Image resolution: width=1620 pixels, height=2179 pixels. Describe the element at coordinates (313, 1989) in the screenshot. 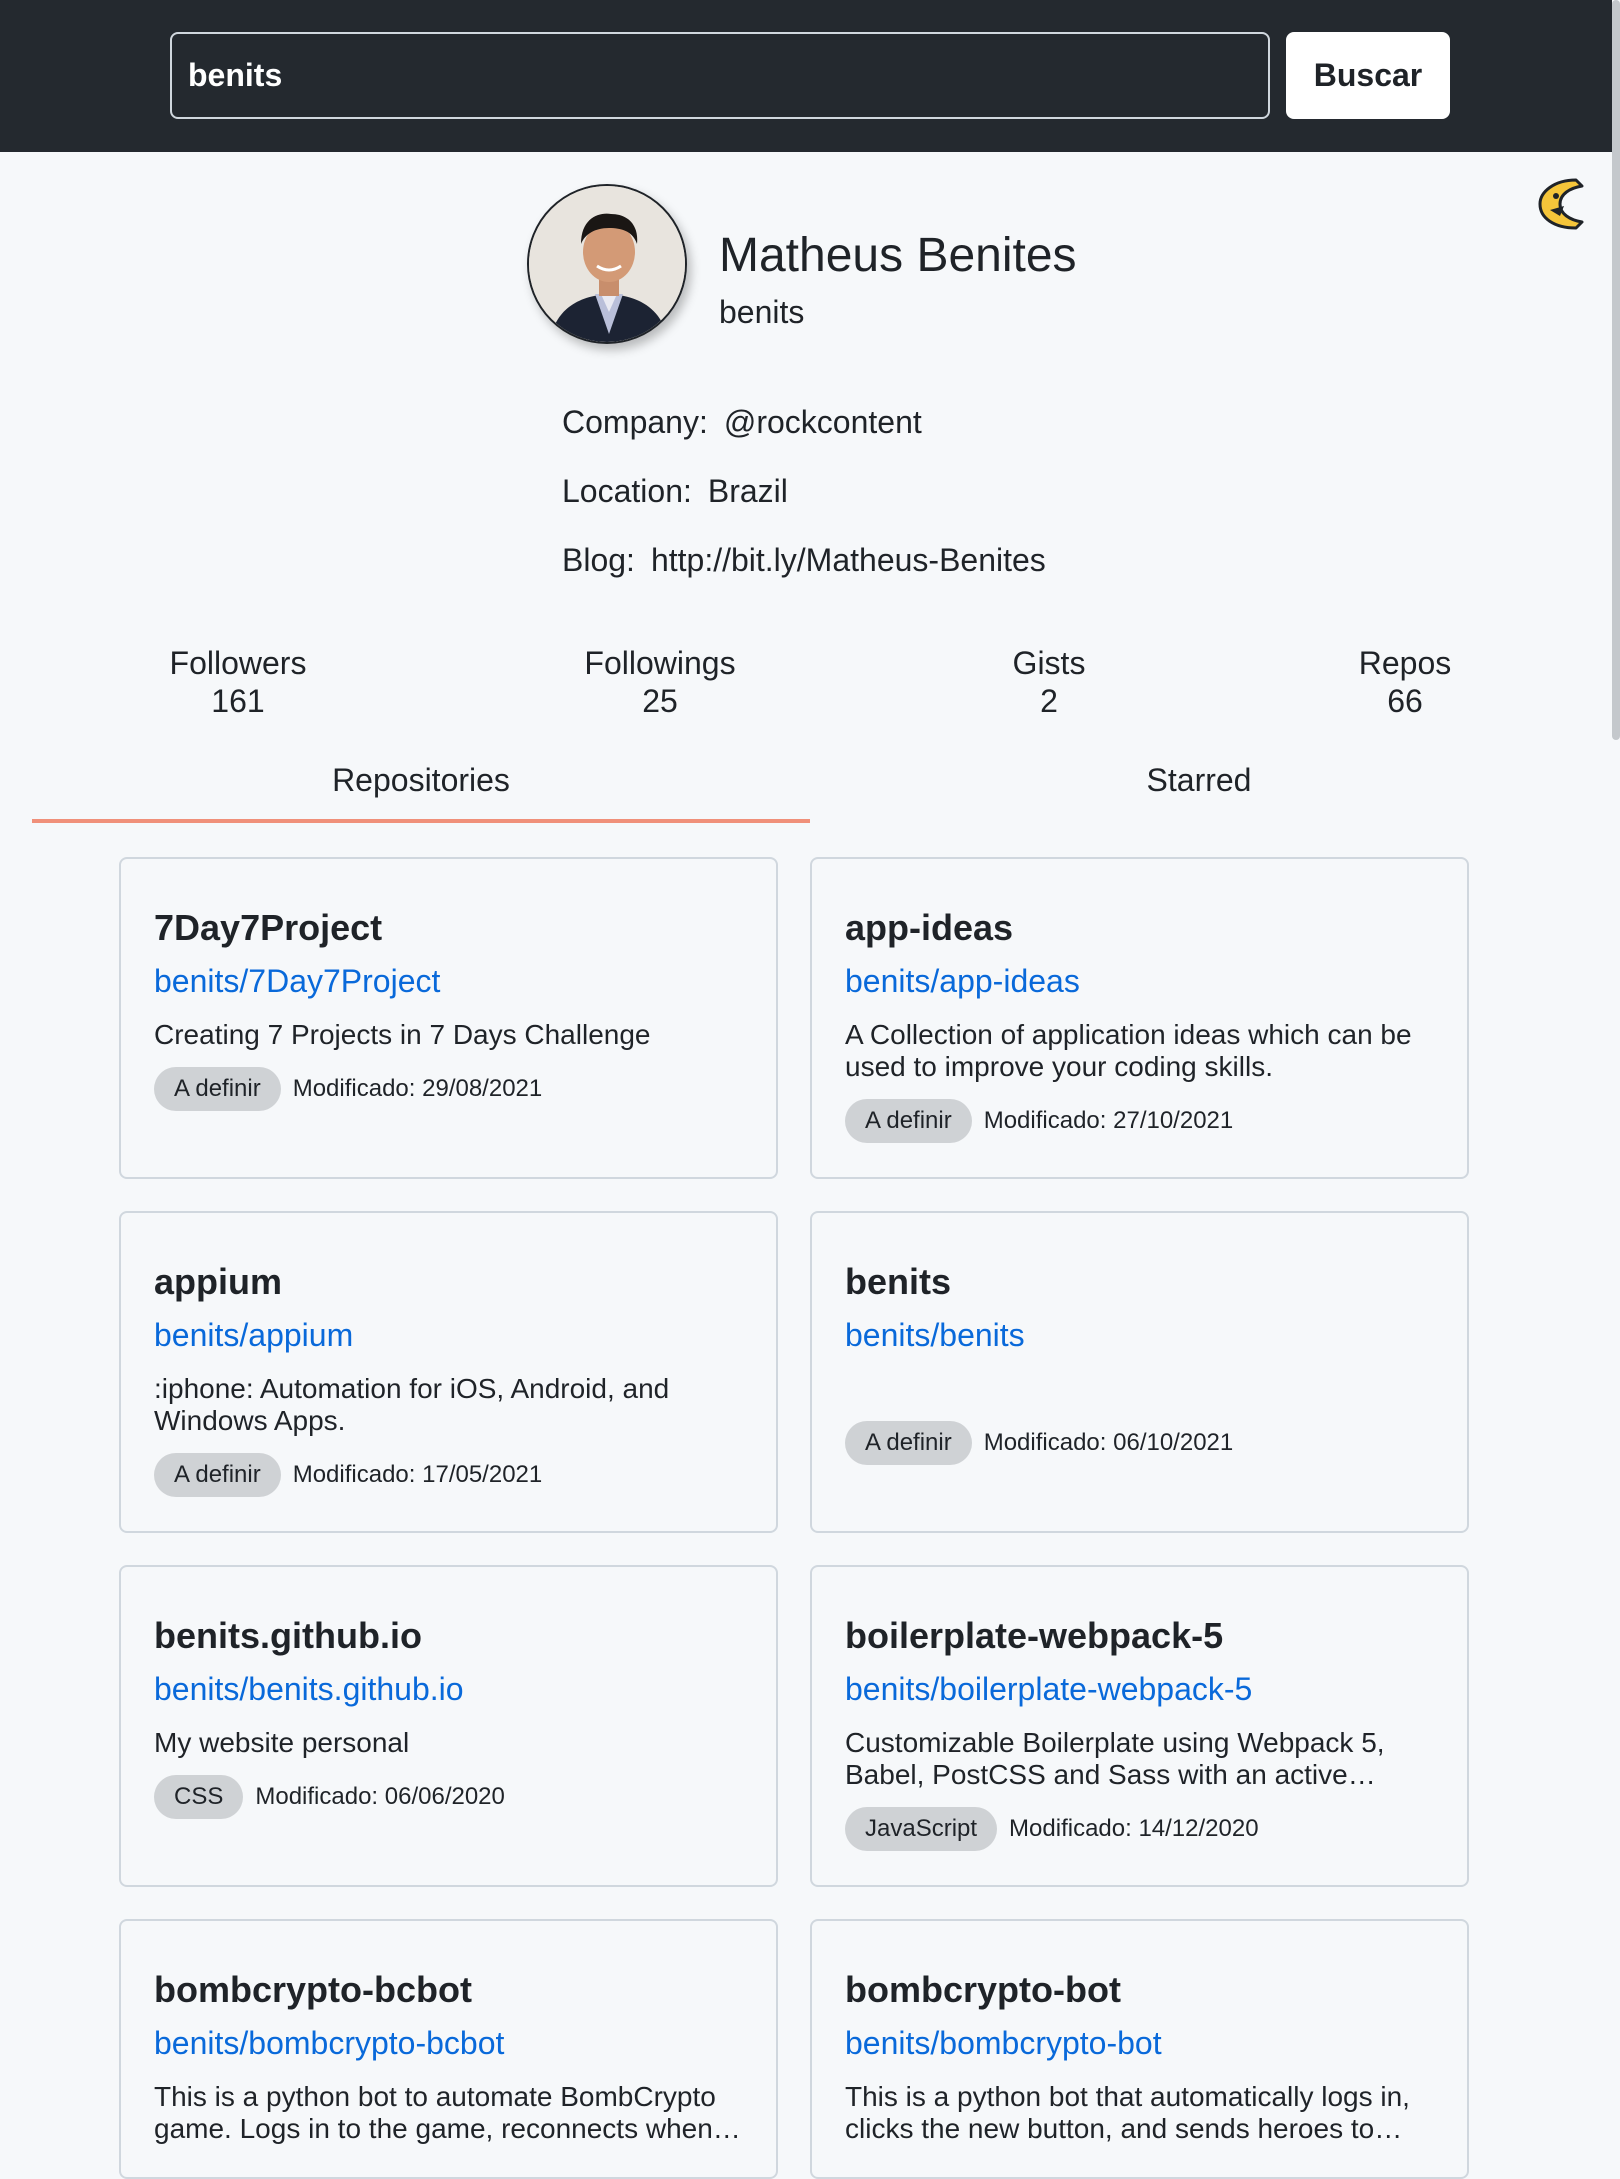

I see `repo-name: bombcrypto-bcbot` at that location.